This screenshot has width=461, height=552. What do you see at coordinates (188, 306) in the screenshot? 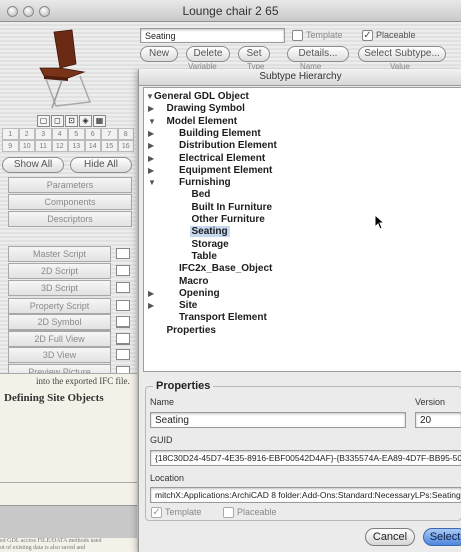
I see `tree-node: Site` at bounding box center [188, 306].